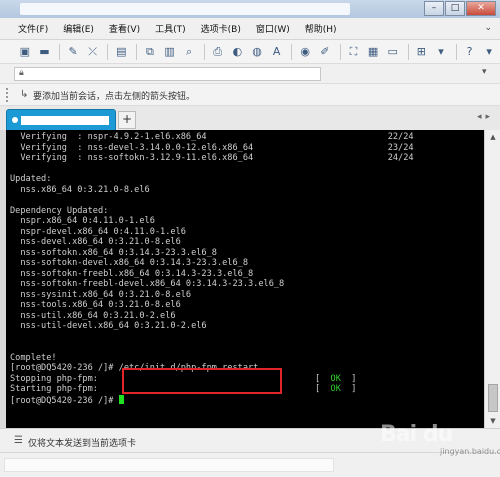 This screenshot has width=500, height=477. What do you see at coordinates (64, 400) in the screenshot?
I see `prompt-text: [root@DQ5420-236 /]#` at bounding box center [64, 400].